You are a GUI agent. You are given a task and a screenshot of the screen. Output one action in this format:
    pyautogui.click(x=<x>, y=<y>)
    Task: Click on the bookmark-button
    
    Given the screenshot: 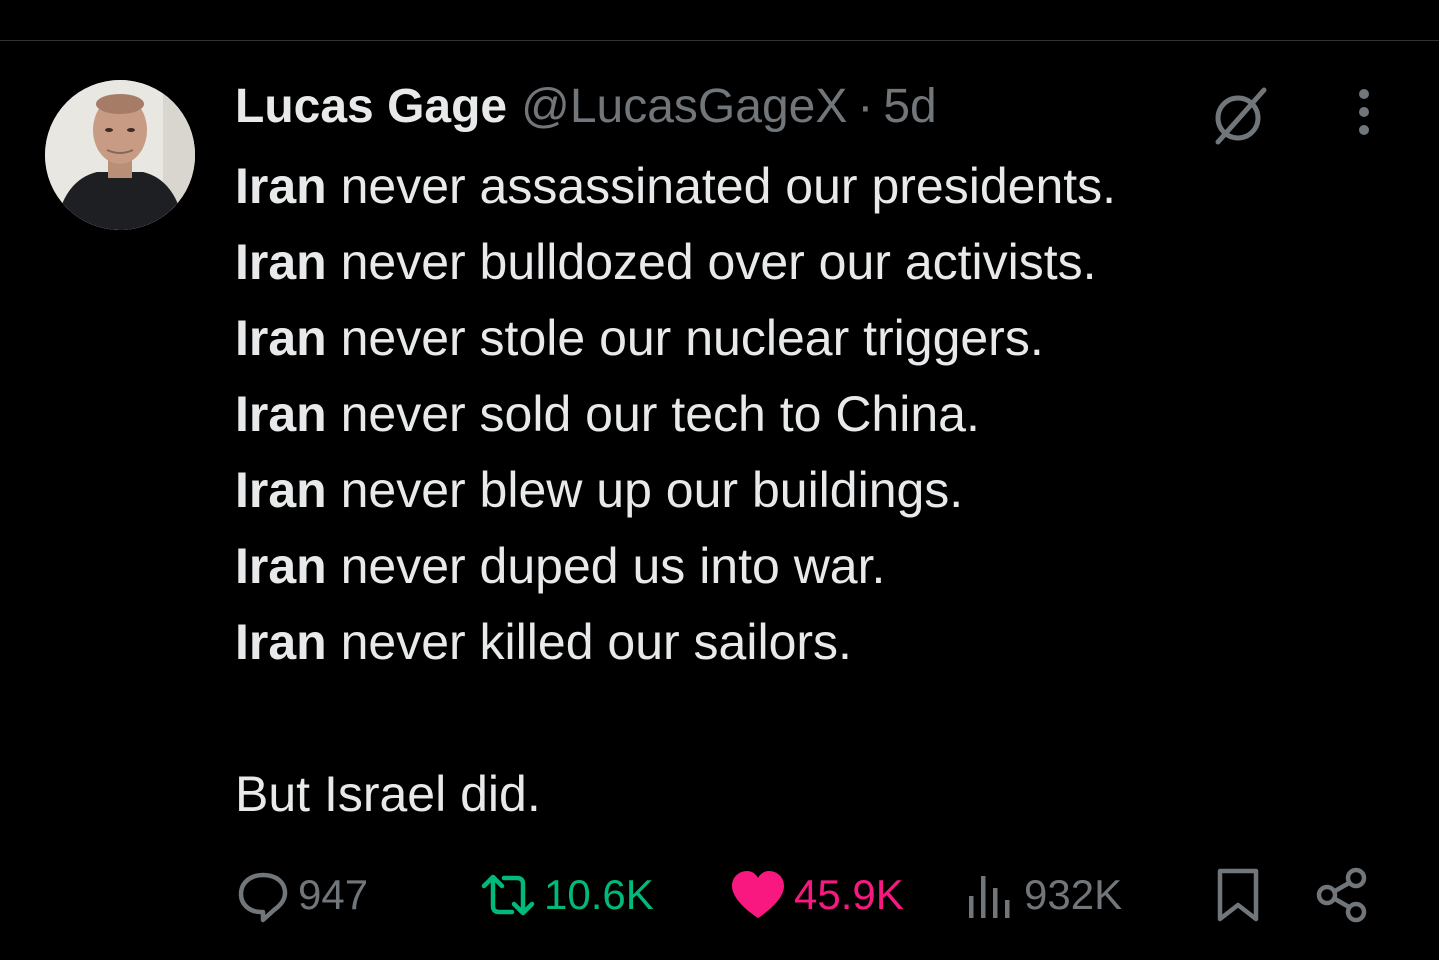 What is the action you would take?
    pyautogui.click(x=1238, y=895)
    